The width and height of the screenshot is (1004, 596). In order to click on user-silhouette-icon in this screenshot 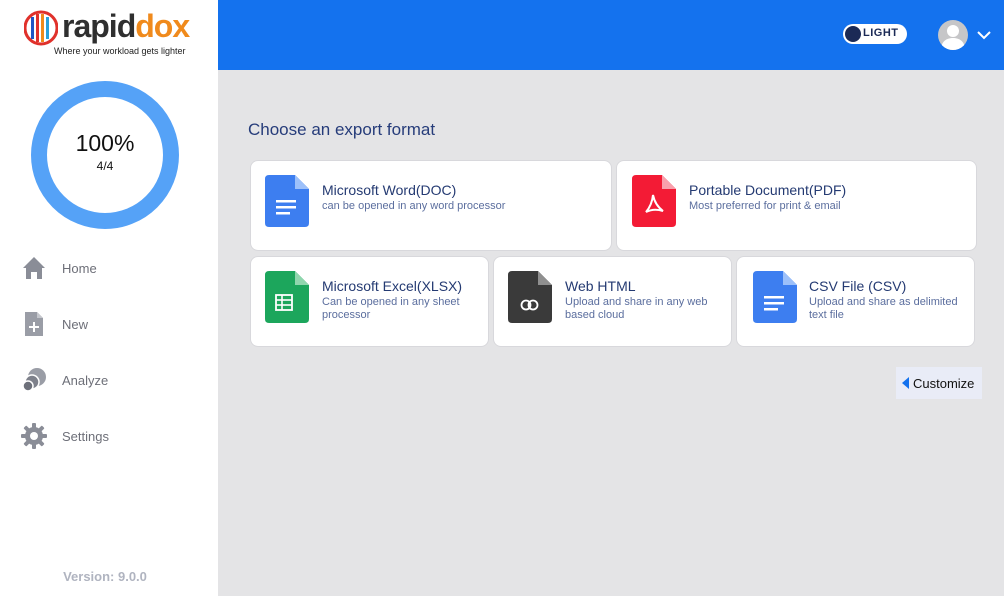, I will do `click(953, 37)`.